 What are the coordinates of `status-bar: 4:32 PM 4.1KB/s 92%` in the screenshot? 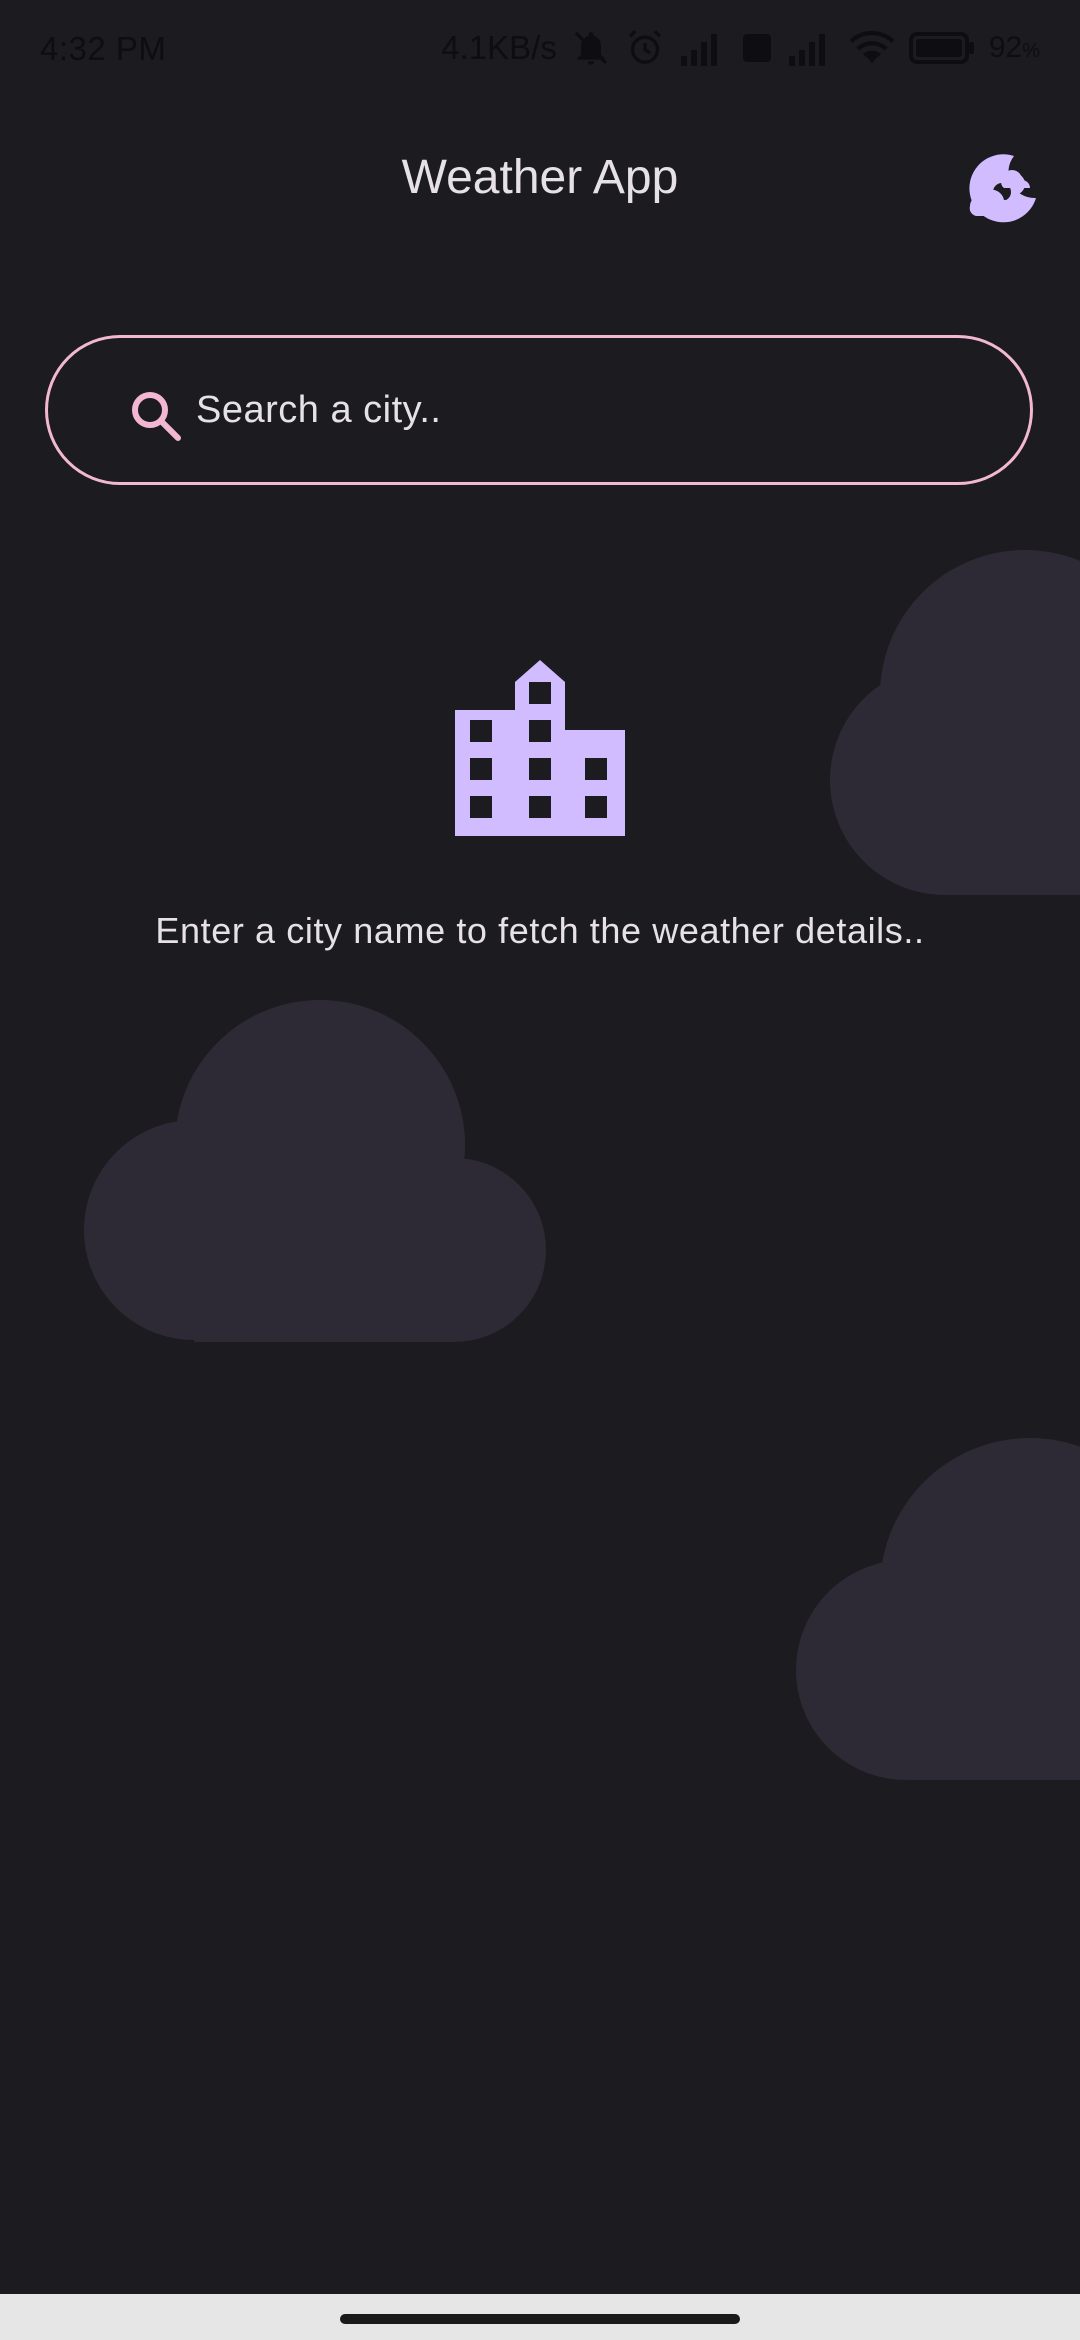 It's located at (540, 50).